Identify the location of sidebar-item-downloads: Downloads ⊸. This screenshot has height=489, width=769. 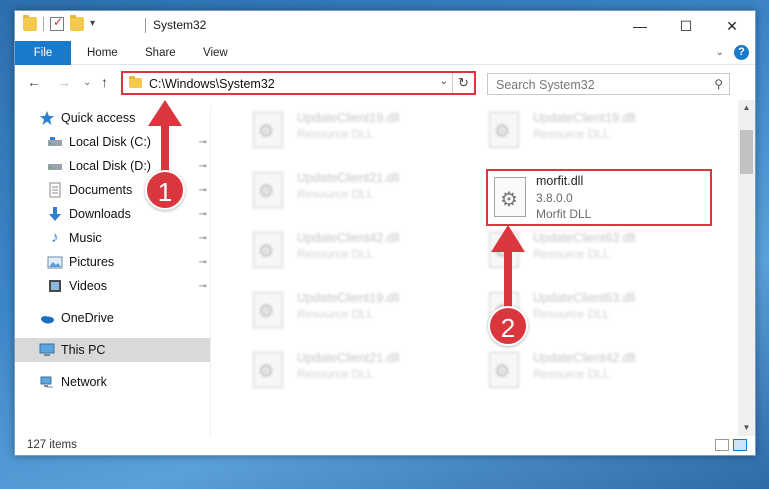
(113, 214).